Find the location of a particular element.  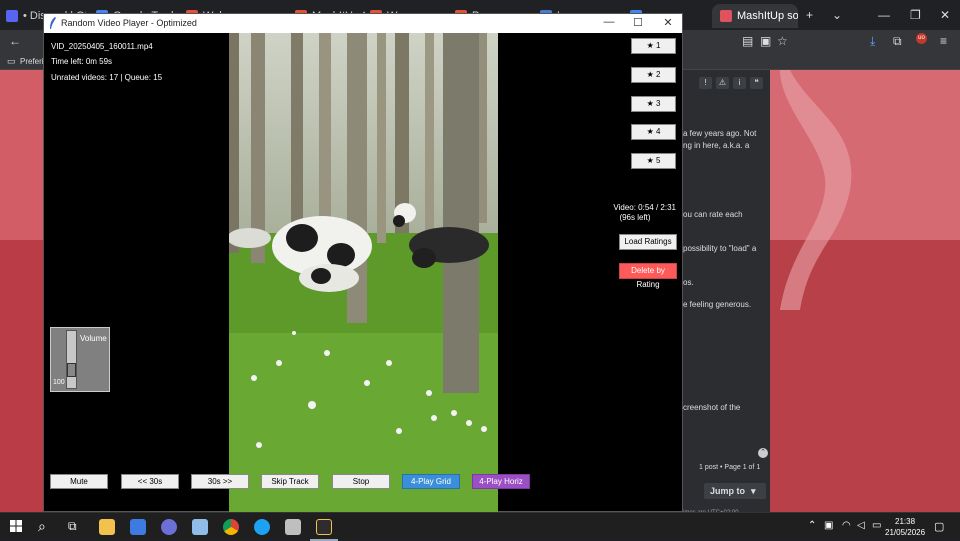

clock-time: 21:38 is located at coordinates (905, 521).